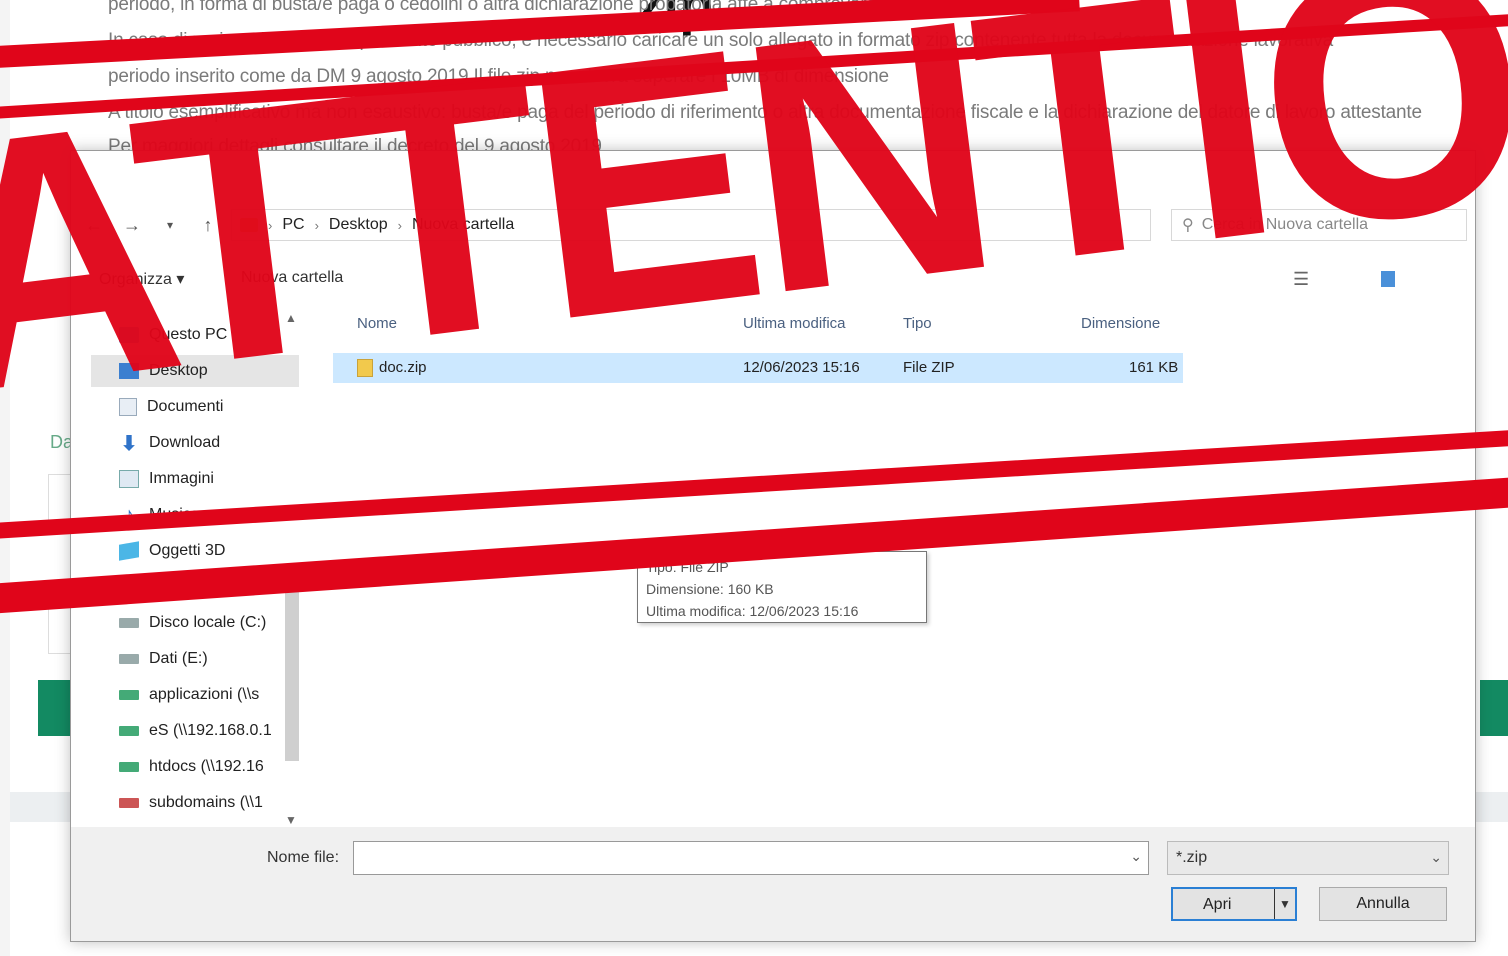  Describe the element at coordinates (174, 514) in the screenshot. I see `nav-item-label: Musica` at that location.